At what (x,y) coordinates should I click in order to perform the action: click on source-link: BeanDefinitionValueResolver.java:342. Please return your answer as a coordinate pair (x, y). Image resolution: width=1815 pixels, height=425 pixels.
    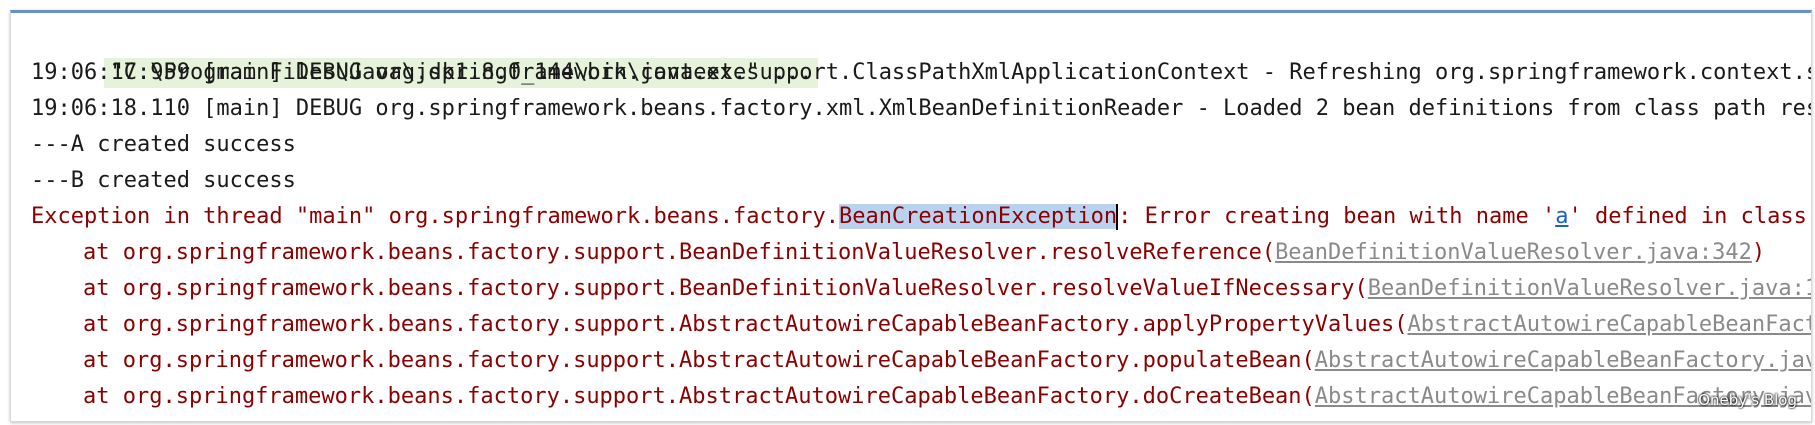
    Looking at the image, I should click on (1513, 252).